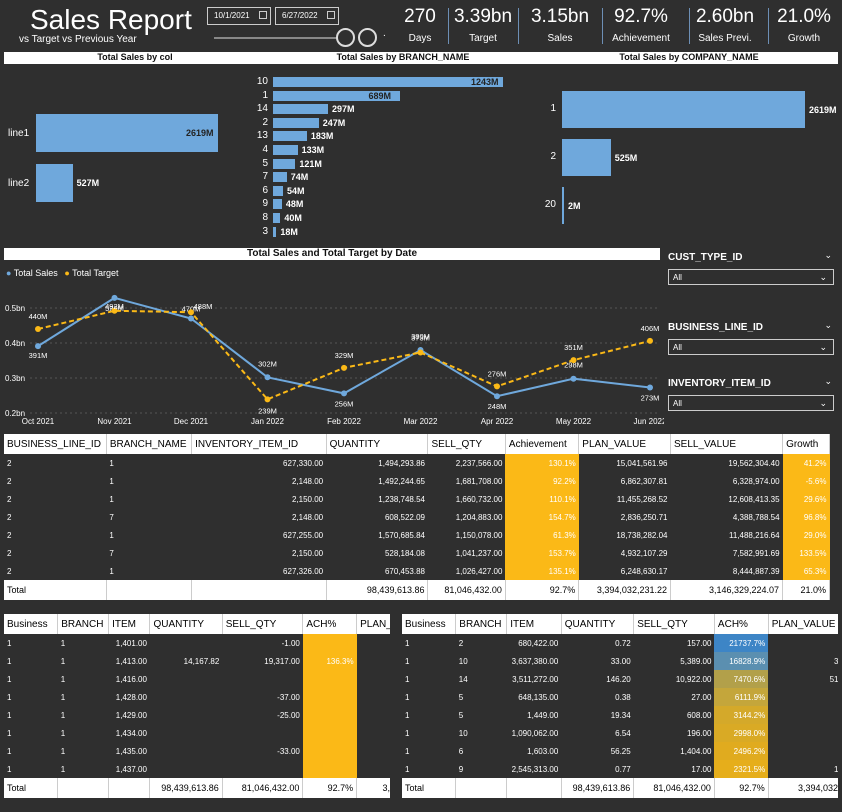 The height and width of the screenshot is (812, 842). I want to click on table-row: 1 1 1,401.00 -1.00, so click(197, 643).